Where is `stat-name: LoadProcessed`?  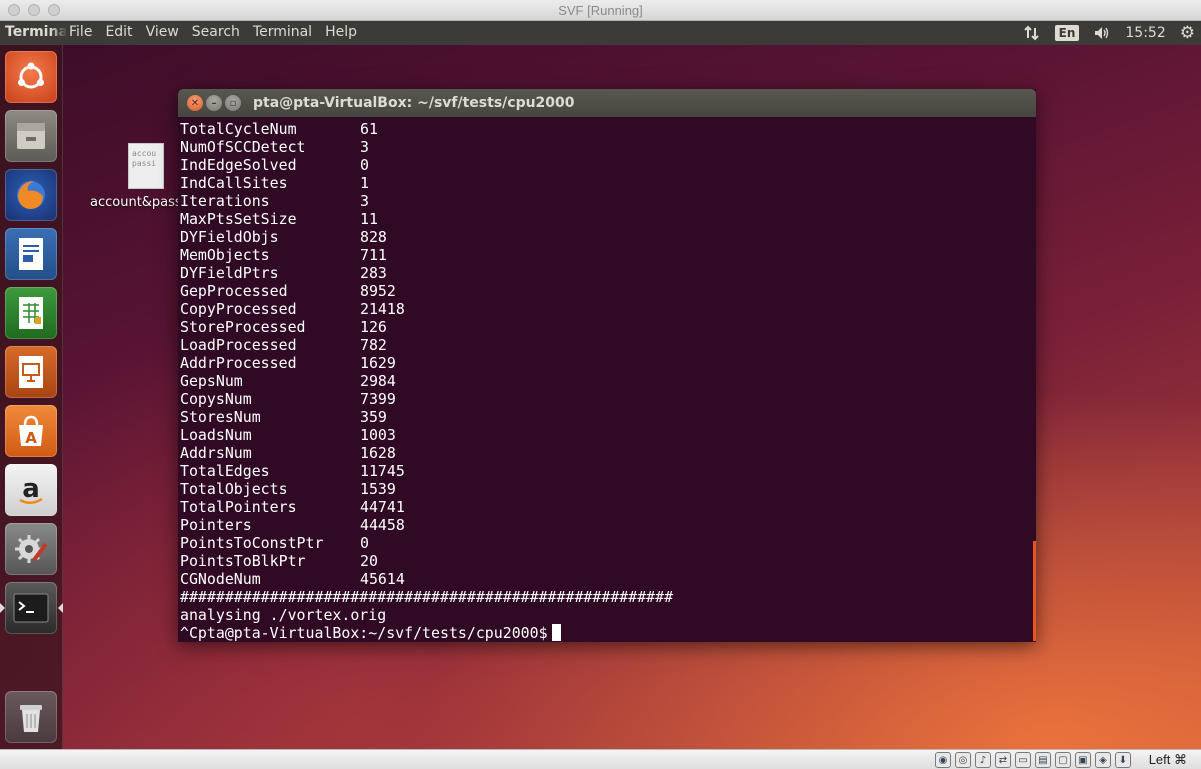 stat-name: LoadProcessed is located at coordinates (238, 345).